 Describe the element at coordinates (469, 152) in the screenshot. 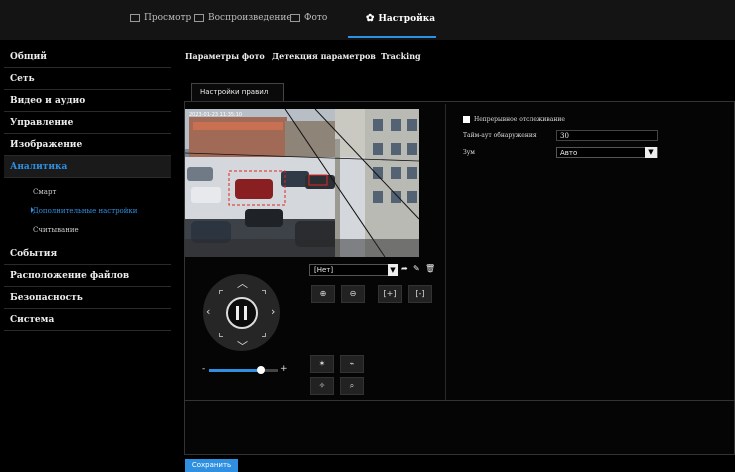

I see `zoom-label: Зум` at that location.